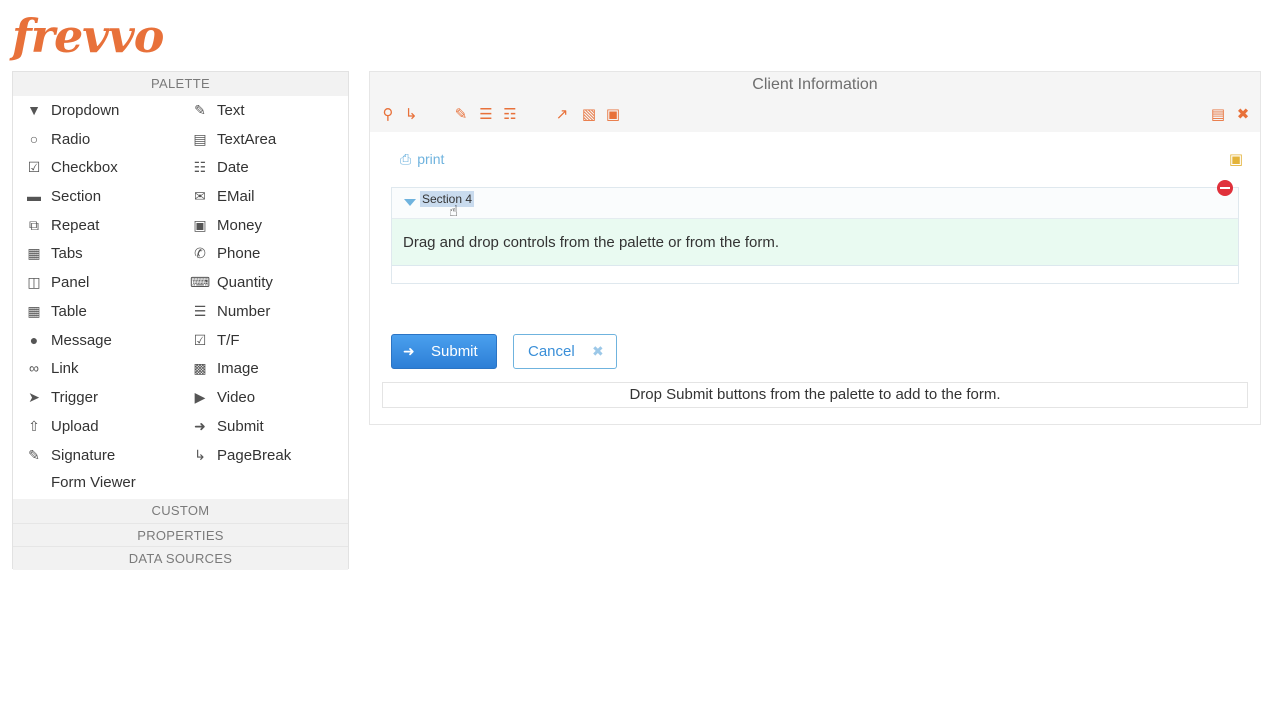 The width and height of the screenshot is (1280, 720). Describe the element at coordinates (62, 196) in the screenshot. I see `palette-item-section: ▬ Section` at that location.